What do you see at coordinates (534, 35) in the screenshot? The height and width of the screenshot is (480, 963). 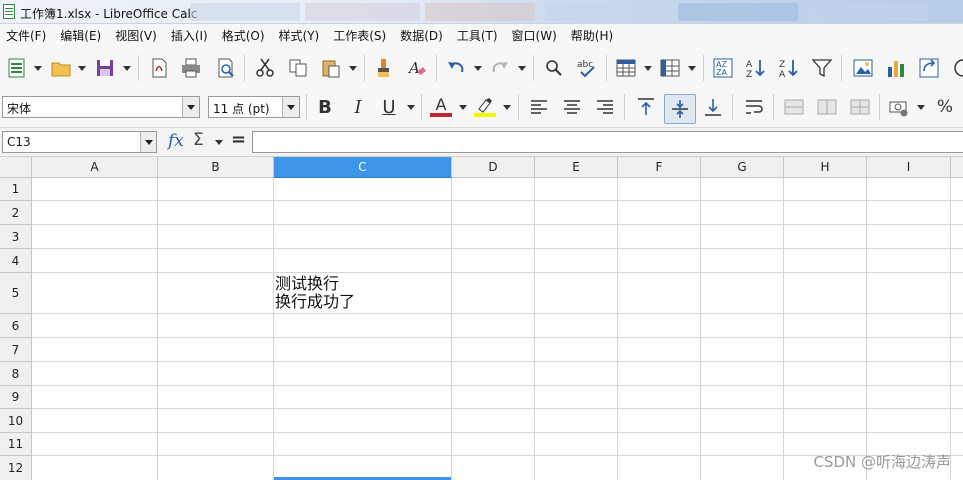 I see `menu-window: 窗口(W)` at bounding box center [534, 35].